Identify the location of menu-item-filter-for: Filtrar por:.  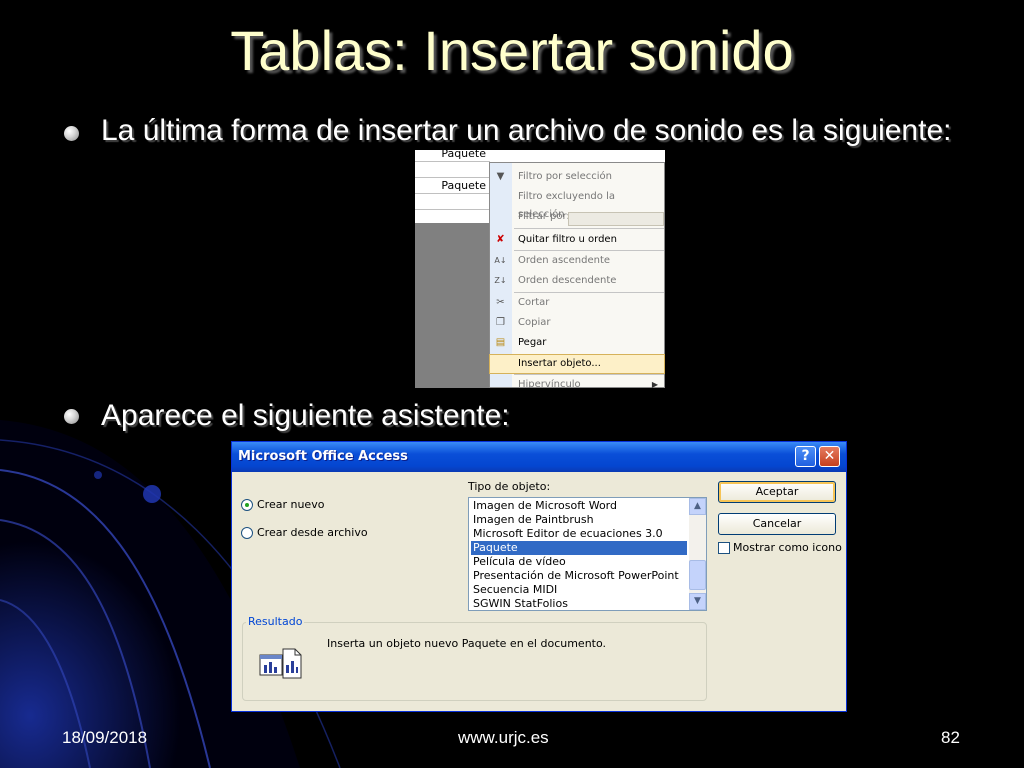
(577, 217).